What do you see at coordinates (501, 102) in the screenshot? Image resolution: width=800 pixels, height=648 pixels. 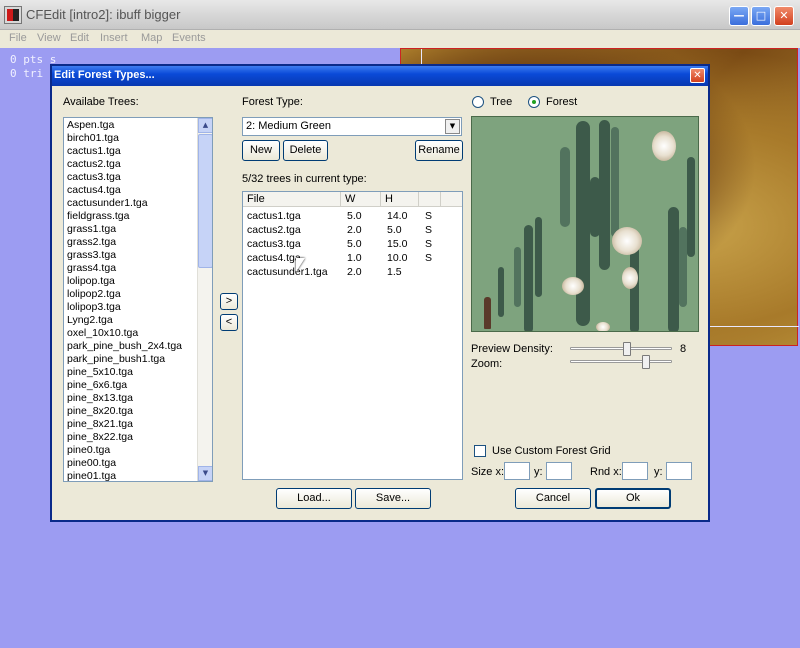 I see `radio-tree-label: Tree` at bounding box center [501, 102].